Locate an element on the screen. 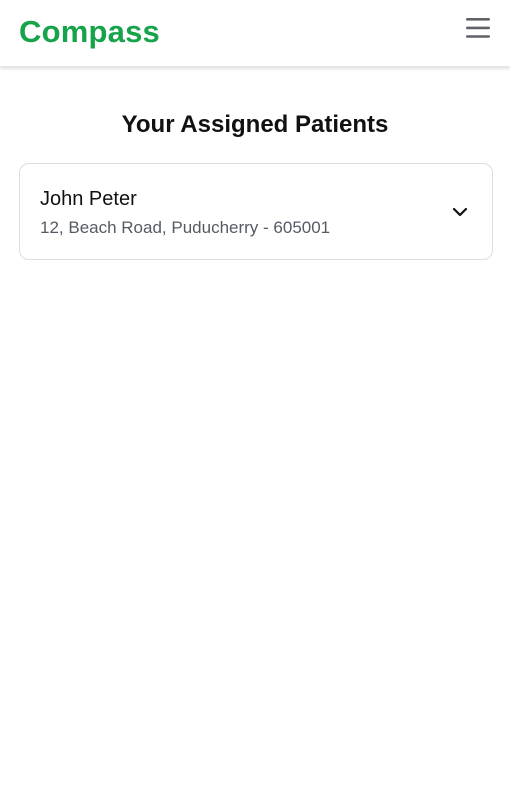 This screenshot has width=510, height=790. expand-toggle is located at coordinates (460, 212).